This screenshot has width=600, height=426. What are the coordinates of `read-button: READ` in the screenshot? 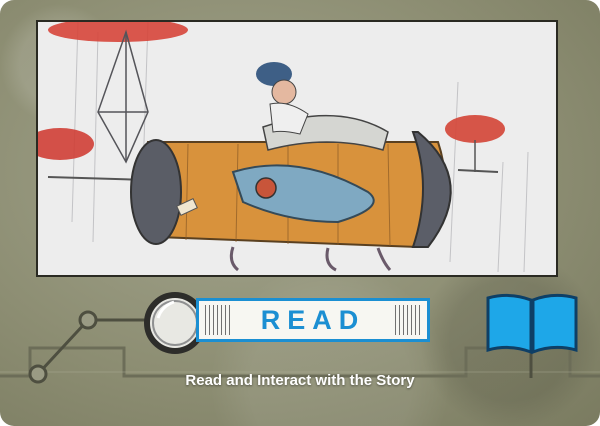 It's located at (313, 320).